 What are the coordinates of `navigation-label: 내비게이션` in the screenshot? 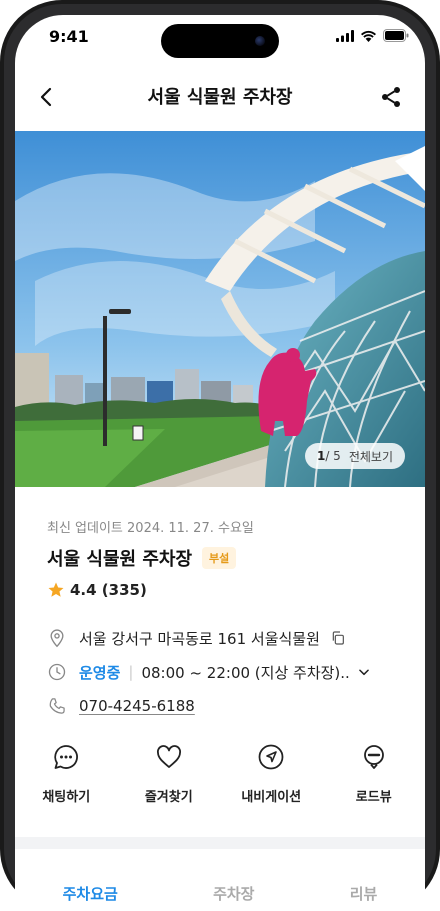 It's located at (271, 797).